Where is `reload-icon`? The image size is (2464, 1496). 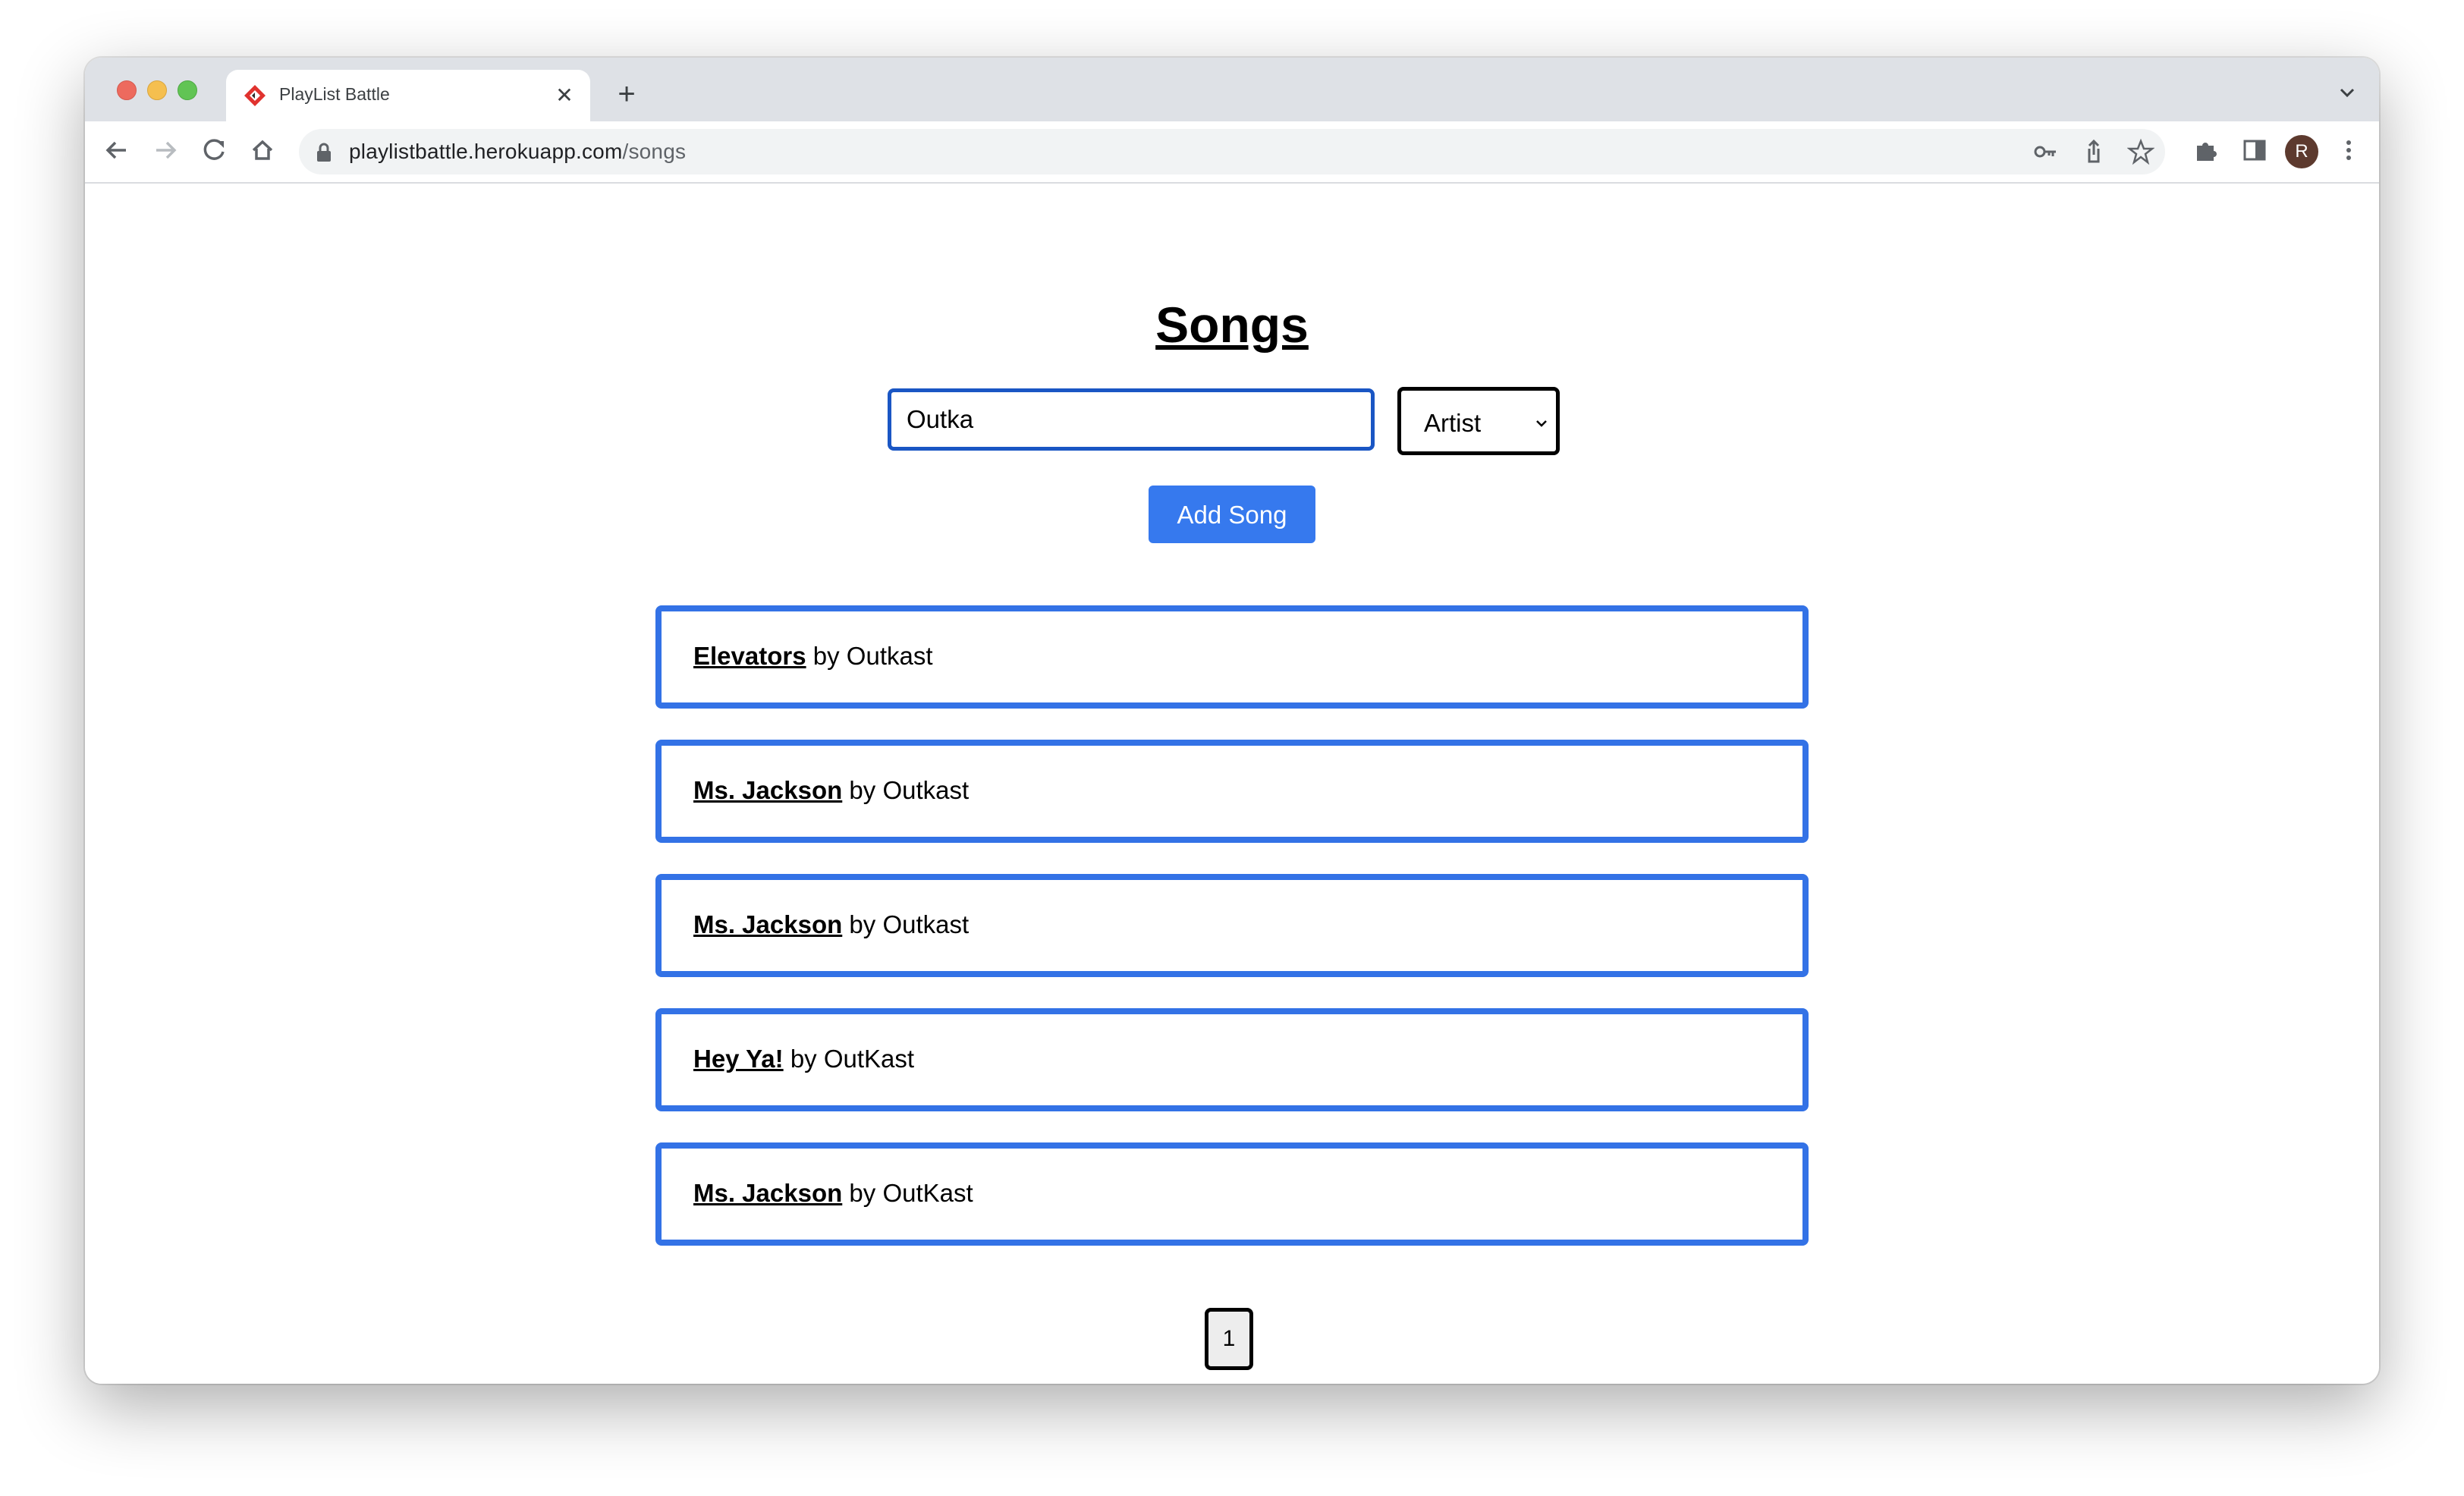
reload-icon is located at coordinates (214, 150).